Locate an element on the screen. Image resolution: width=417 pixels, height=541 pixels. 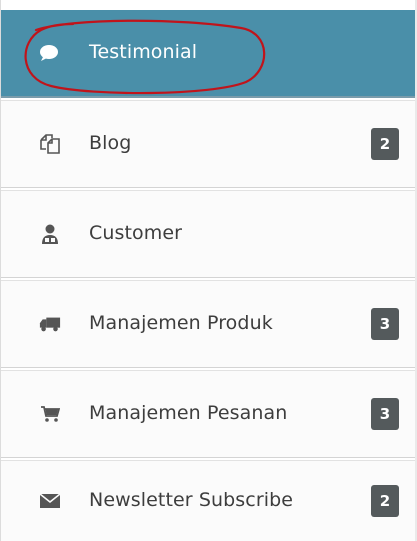
user-icon is located at coordinates (50, 234).